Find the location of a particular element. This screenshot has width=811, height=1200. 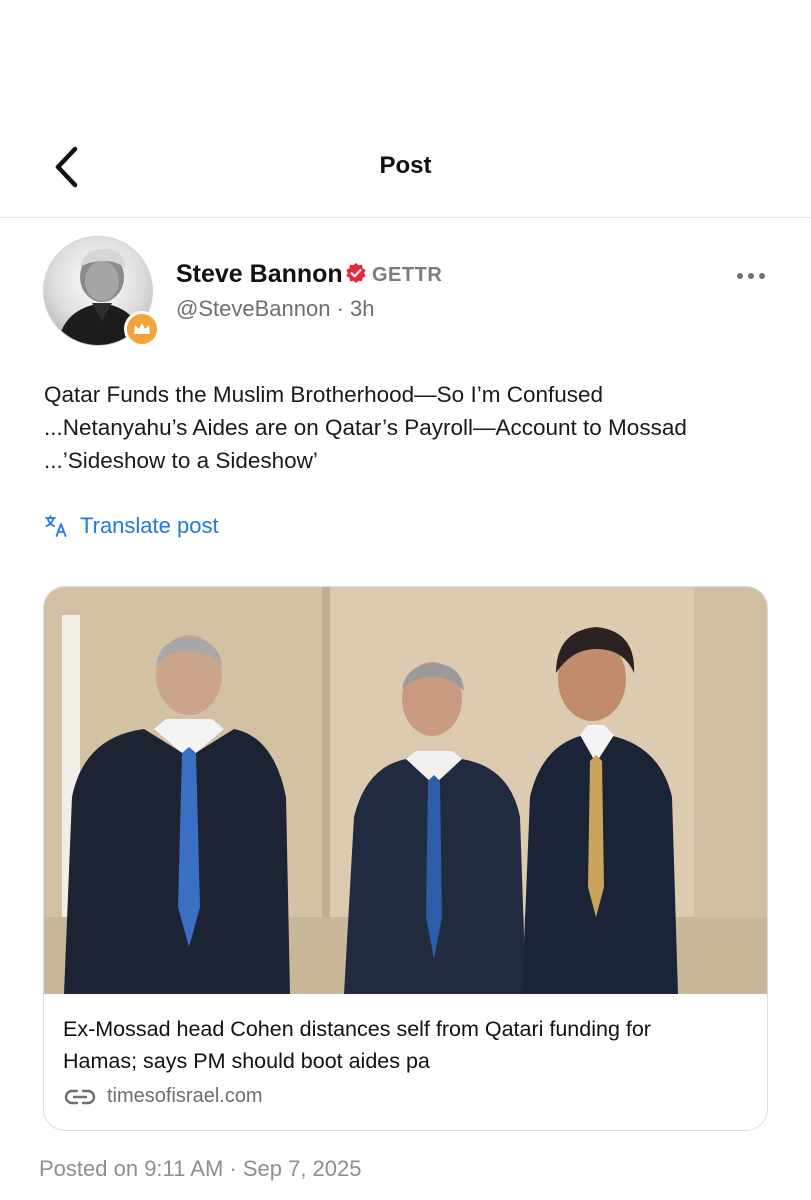

author-name: Steve Bannon is located at coordinates (259, 274).